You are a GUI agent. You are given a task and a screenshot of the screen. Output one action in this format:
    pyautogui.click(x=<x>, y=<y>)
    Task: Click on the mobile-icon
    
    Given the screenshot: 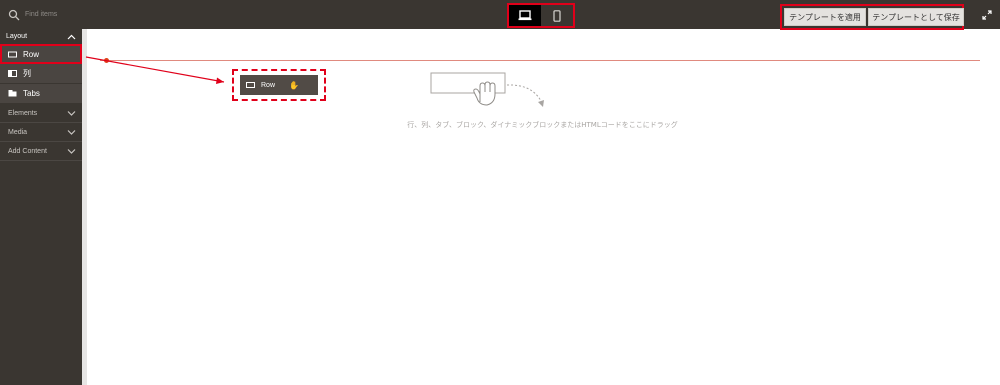 What is the action you would take?
    pyautogui.click(x=557, y=15)
    